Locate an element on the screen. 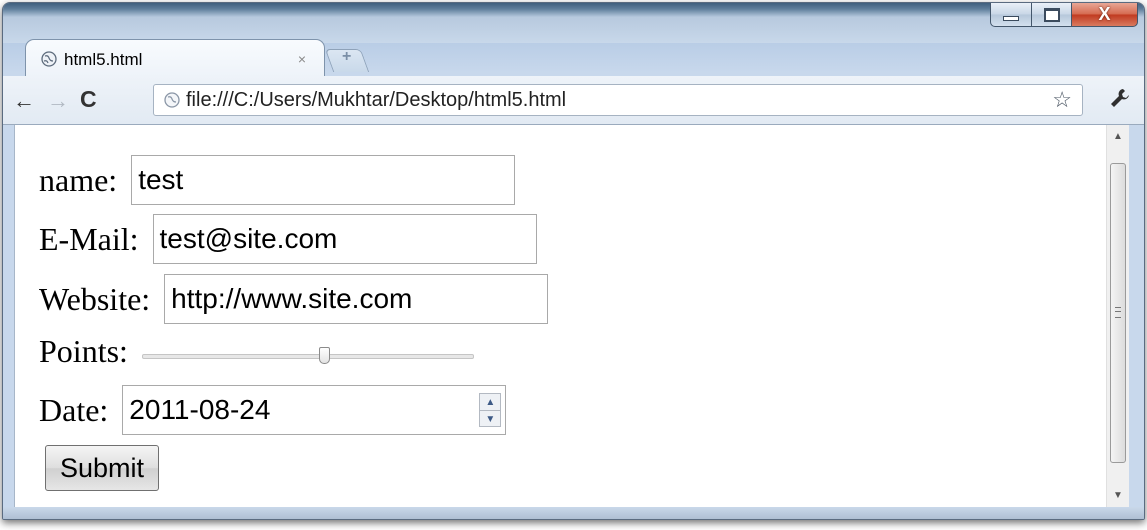 The image size is (1147, 530). slider-thumb is located at coordinates (324, 355).